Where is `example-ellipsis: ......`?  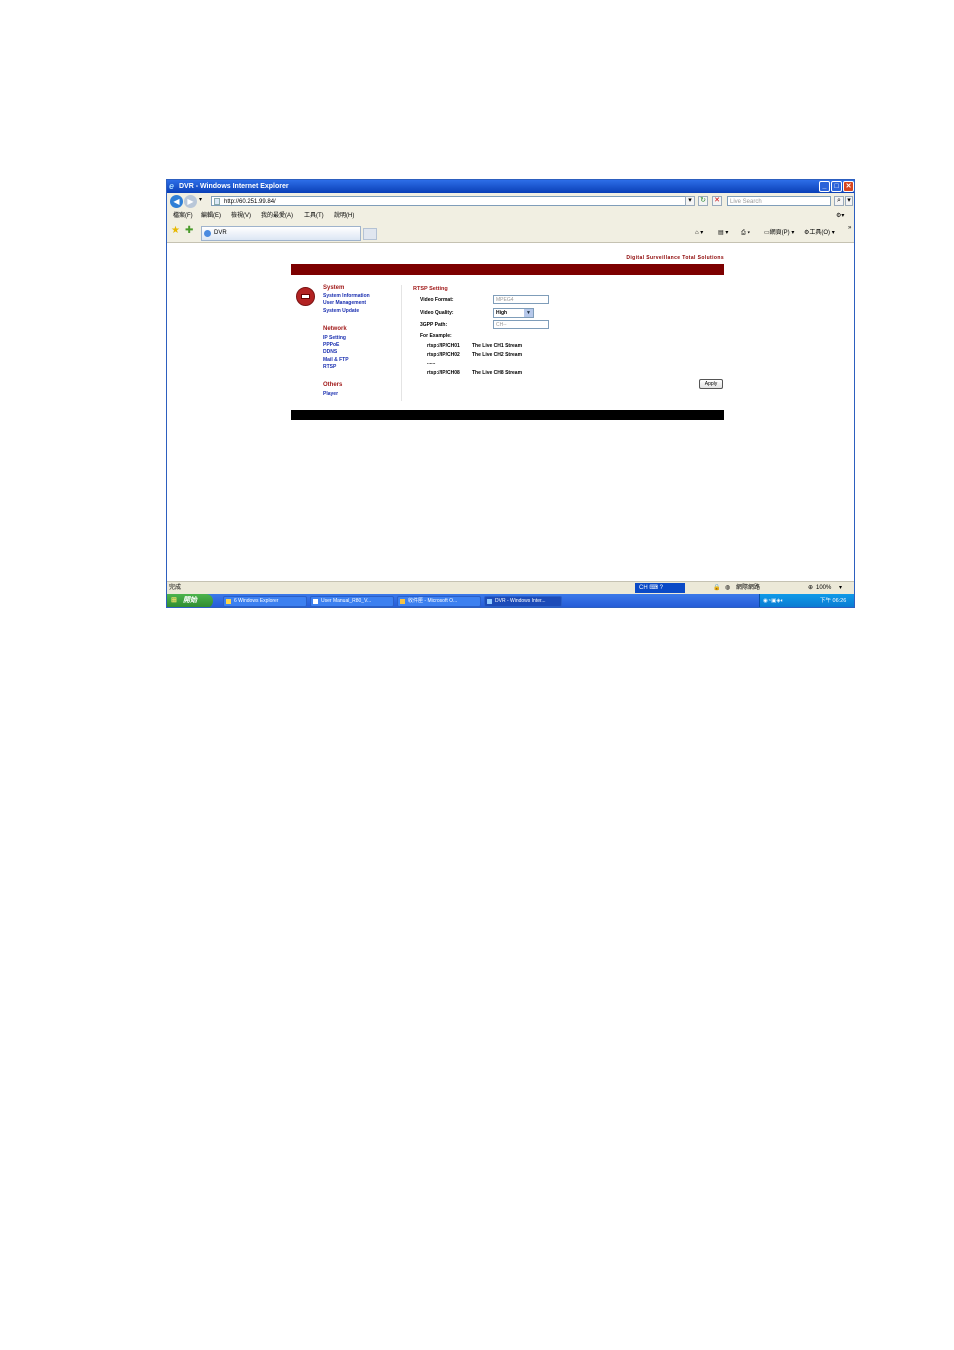 example-ellipsis: ...... is located at coordinates (431, 363).